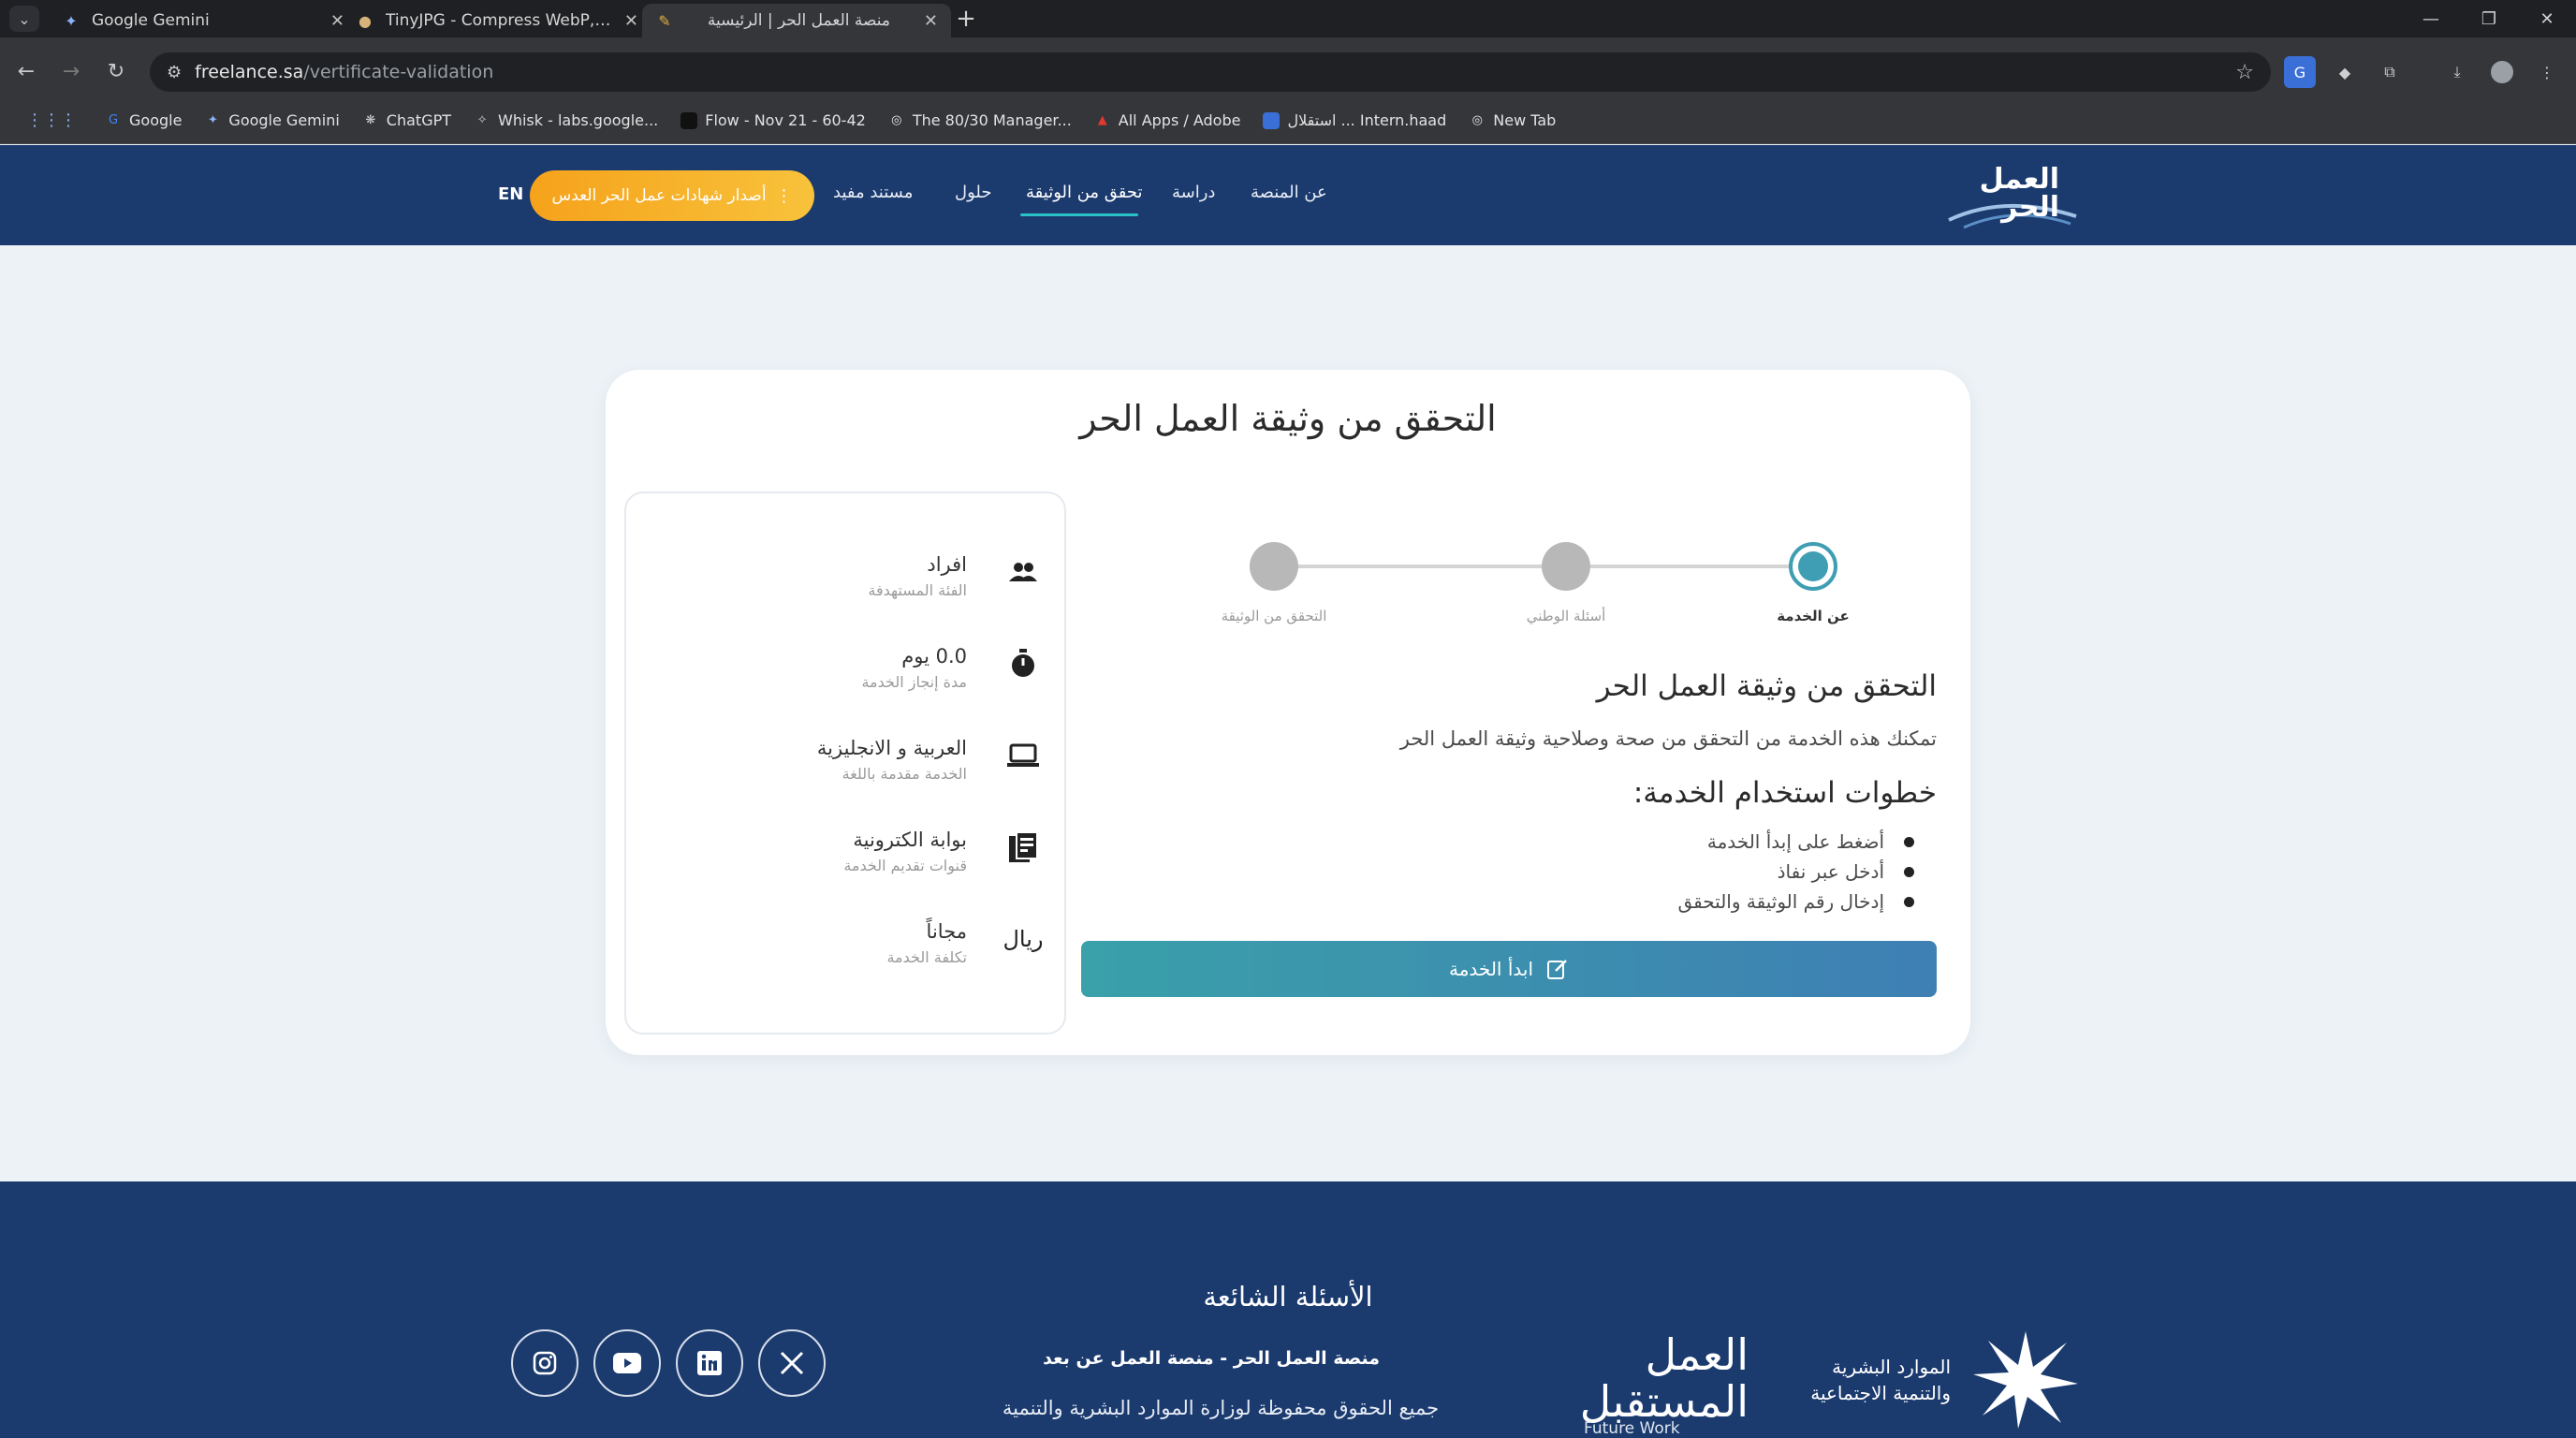 This screenshot has width=2576, height=1438. I want to click on adobe-icon: ▲, so click(1102, 120).